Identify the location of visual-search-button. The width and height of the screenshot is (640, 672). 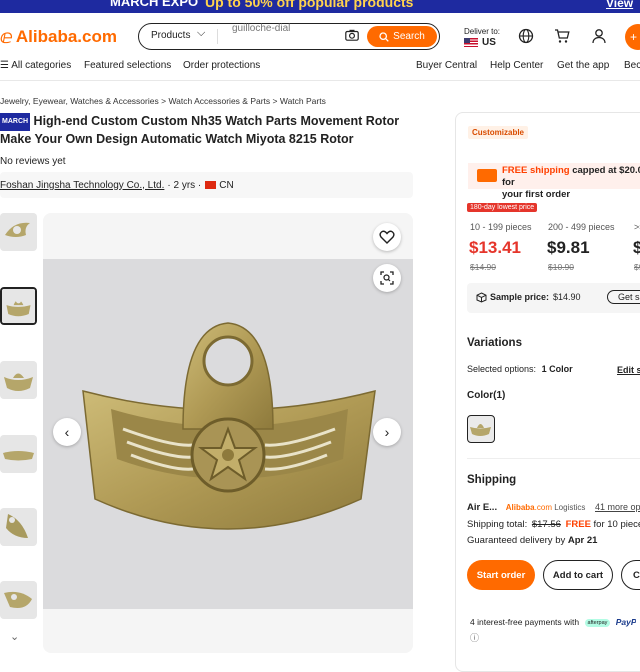
(387, 278).